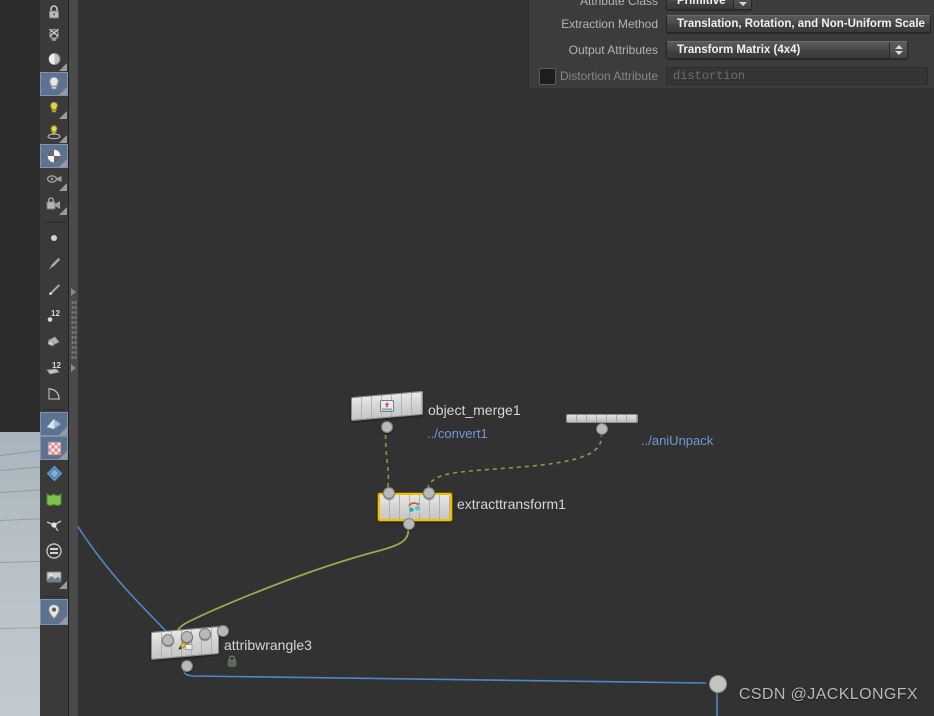 The image size is (934, 716). I want to click on node-object-merge1, so click(387, 411).